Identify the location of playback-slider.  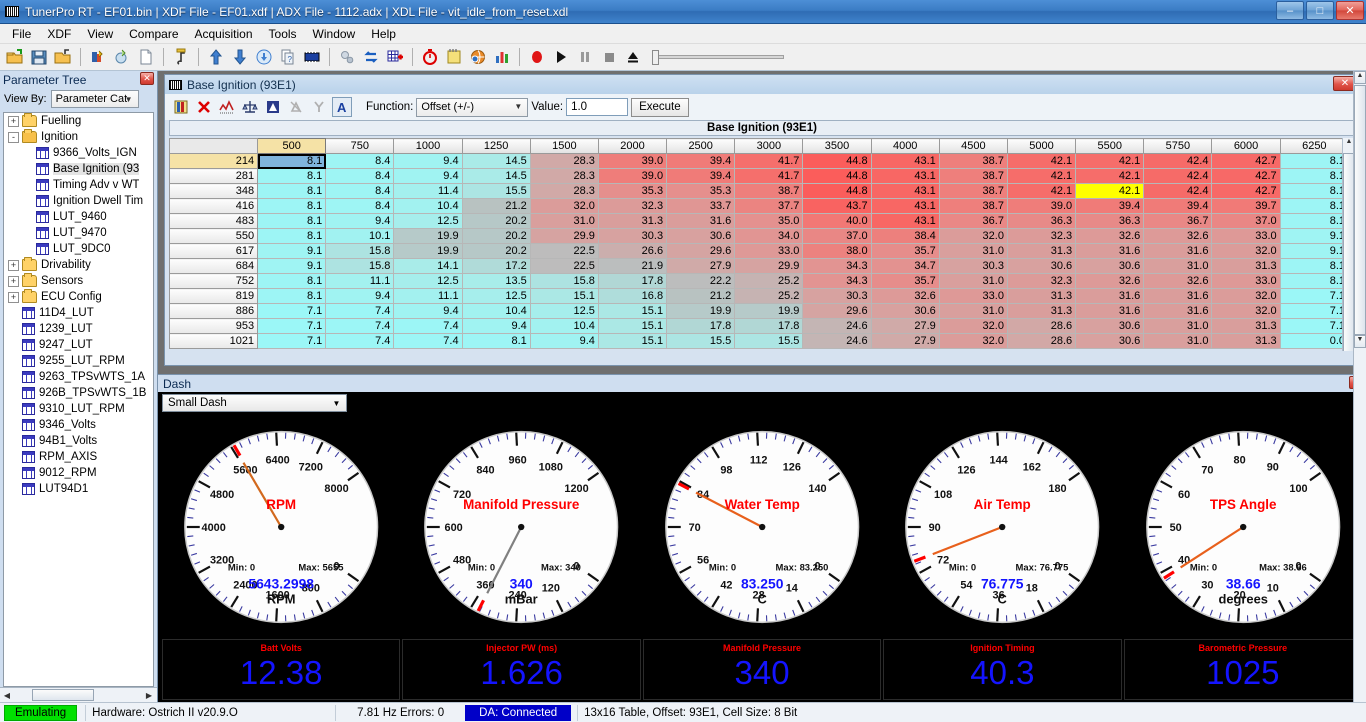
(718, 57).